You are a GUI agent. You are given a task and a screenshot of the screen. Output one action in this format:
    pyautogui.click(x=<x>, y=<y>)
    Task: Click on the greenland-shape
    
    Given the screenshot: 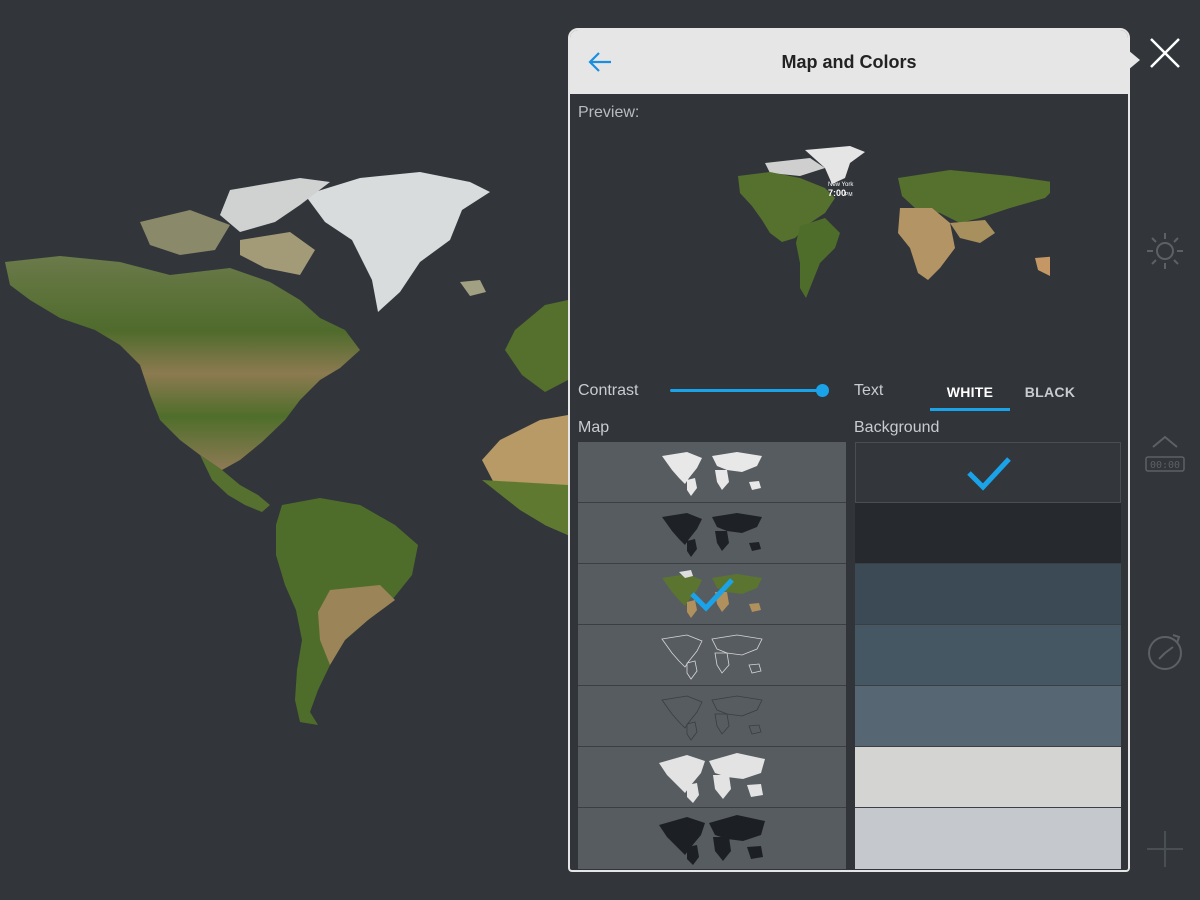 What is the action you would take?
    pyautogui.click(x=397, y=242)
    